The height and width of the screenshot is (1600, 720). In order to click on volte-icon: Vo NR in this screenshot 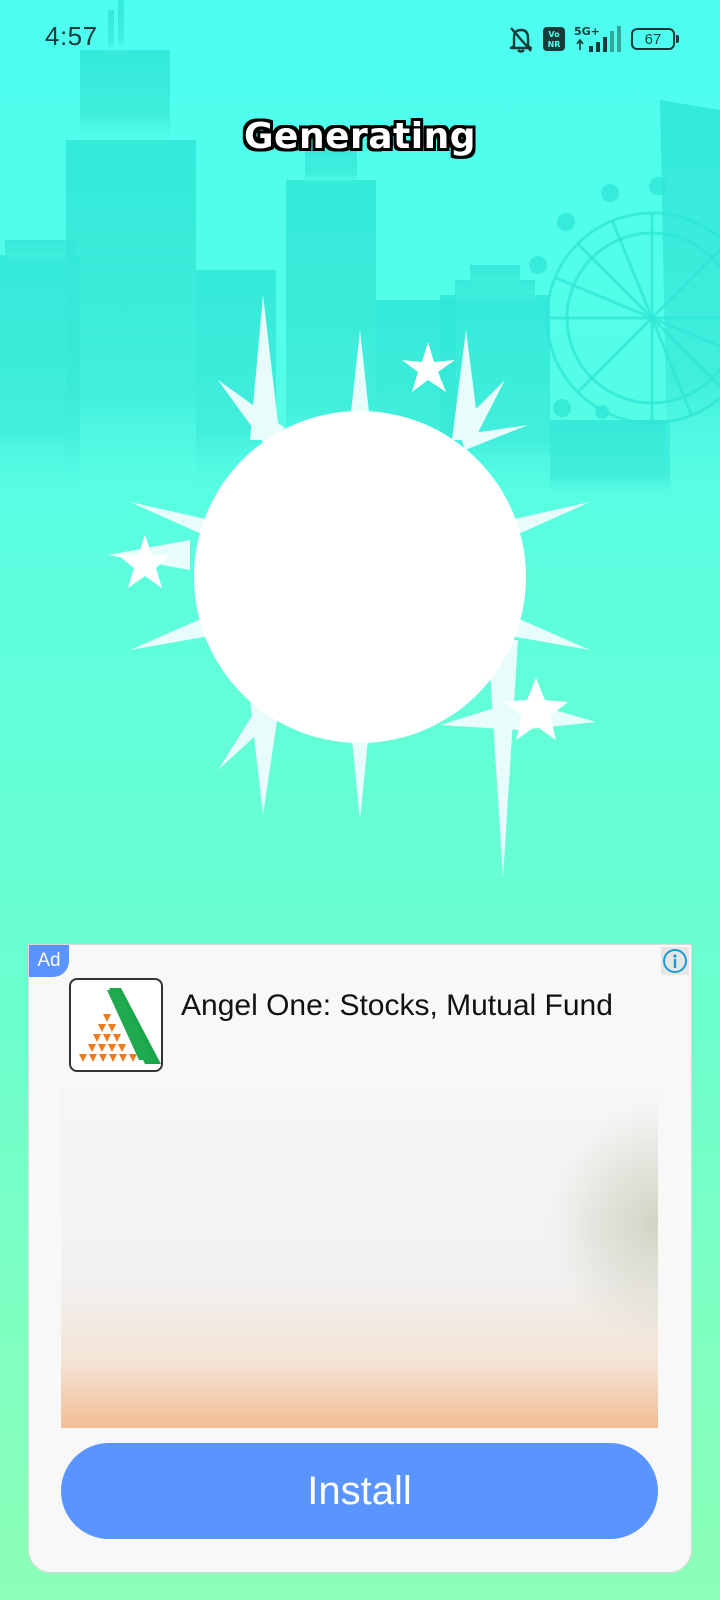, I will do `click(554, 39)`.